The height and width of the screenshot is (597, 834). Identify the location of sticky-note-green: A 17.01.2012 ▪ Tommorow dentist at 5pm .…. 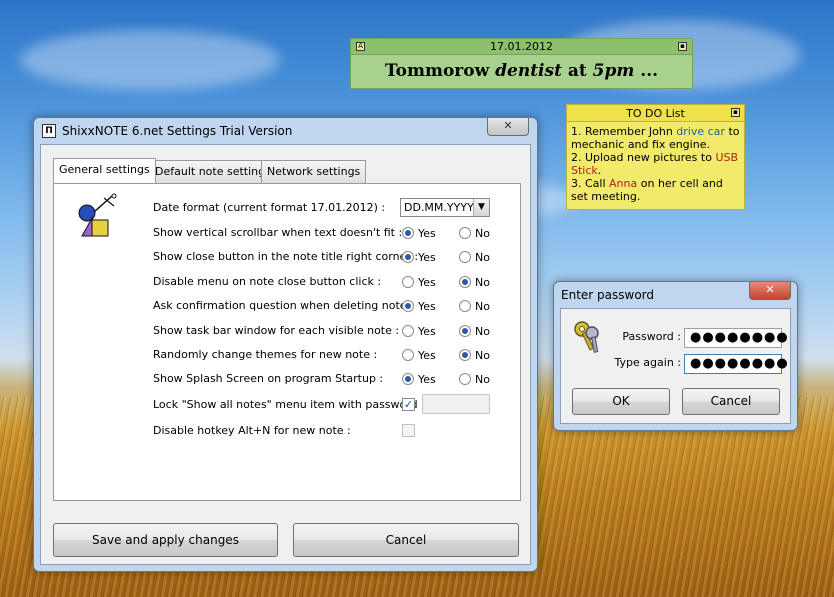
(521, 63).